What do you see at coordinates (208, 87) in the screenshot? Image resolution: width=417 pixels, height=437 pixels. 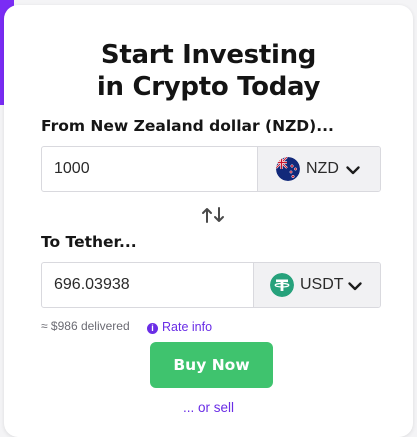 I see `title-line-2: in Crypto Today` at bounding box center [208, 87].